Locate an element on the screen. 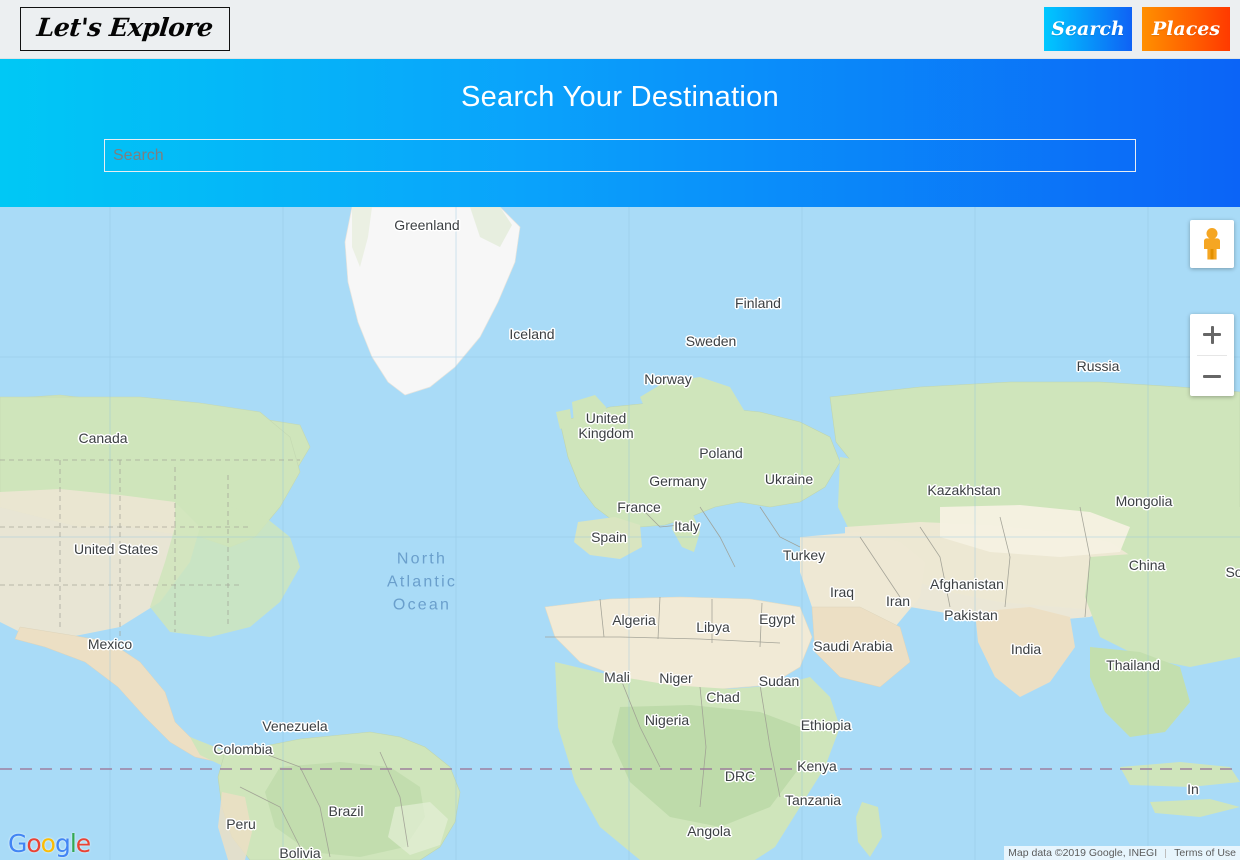  google-logo: Google is located at coordinates (49, 843).